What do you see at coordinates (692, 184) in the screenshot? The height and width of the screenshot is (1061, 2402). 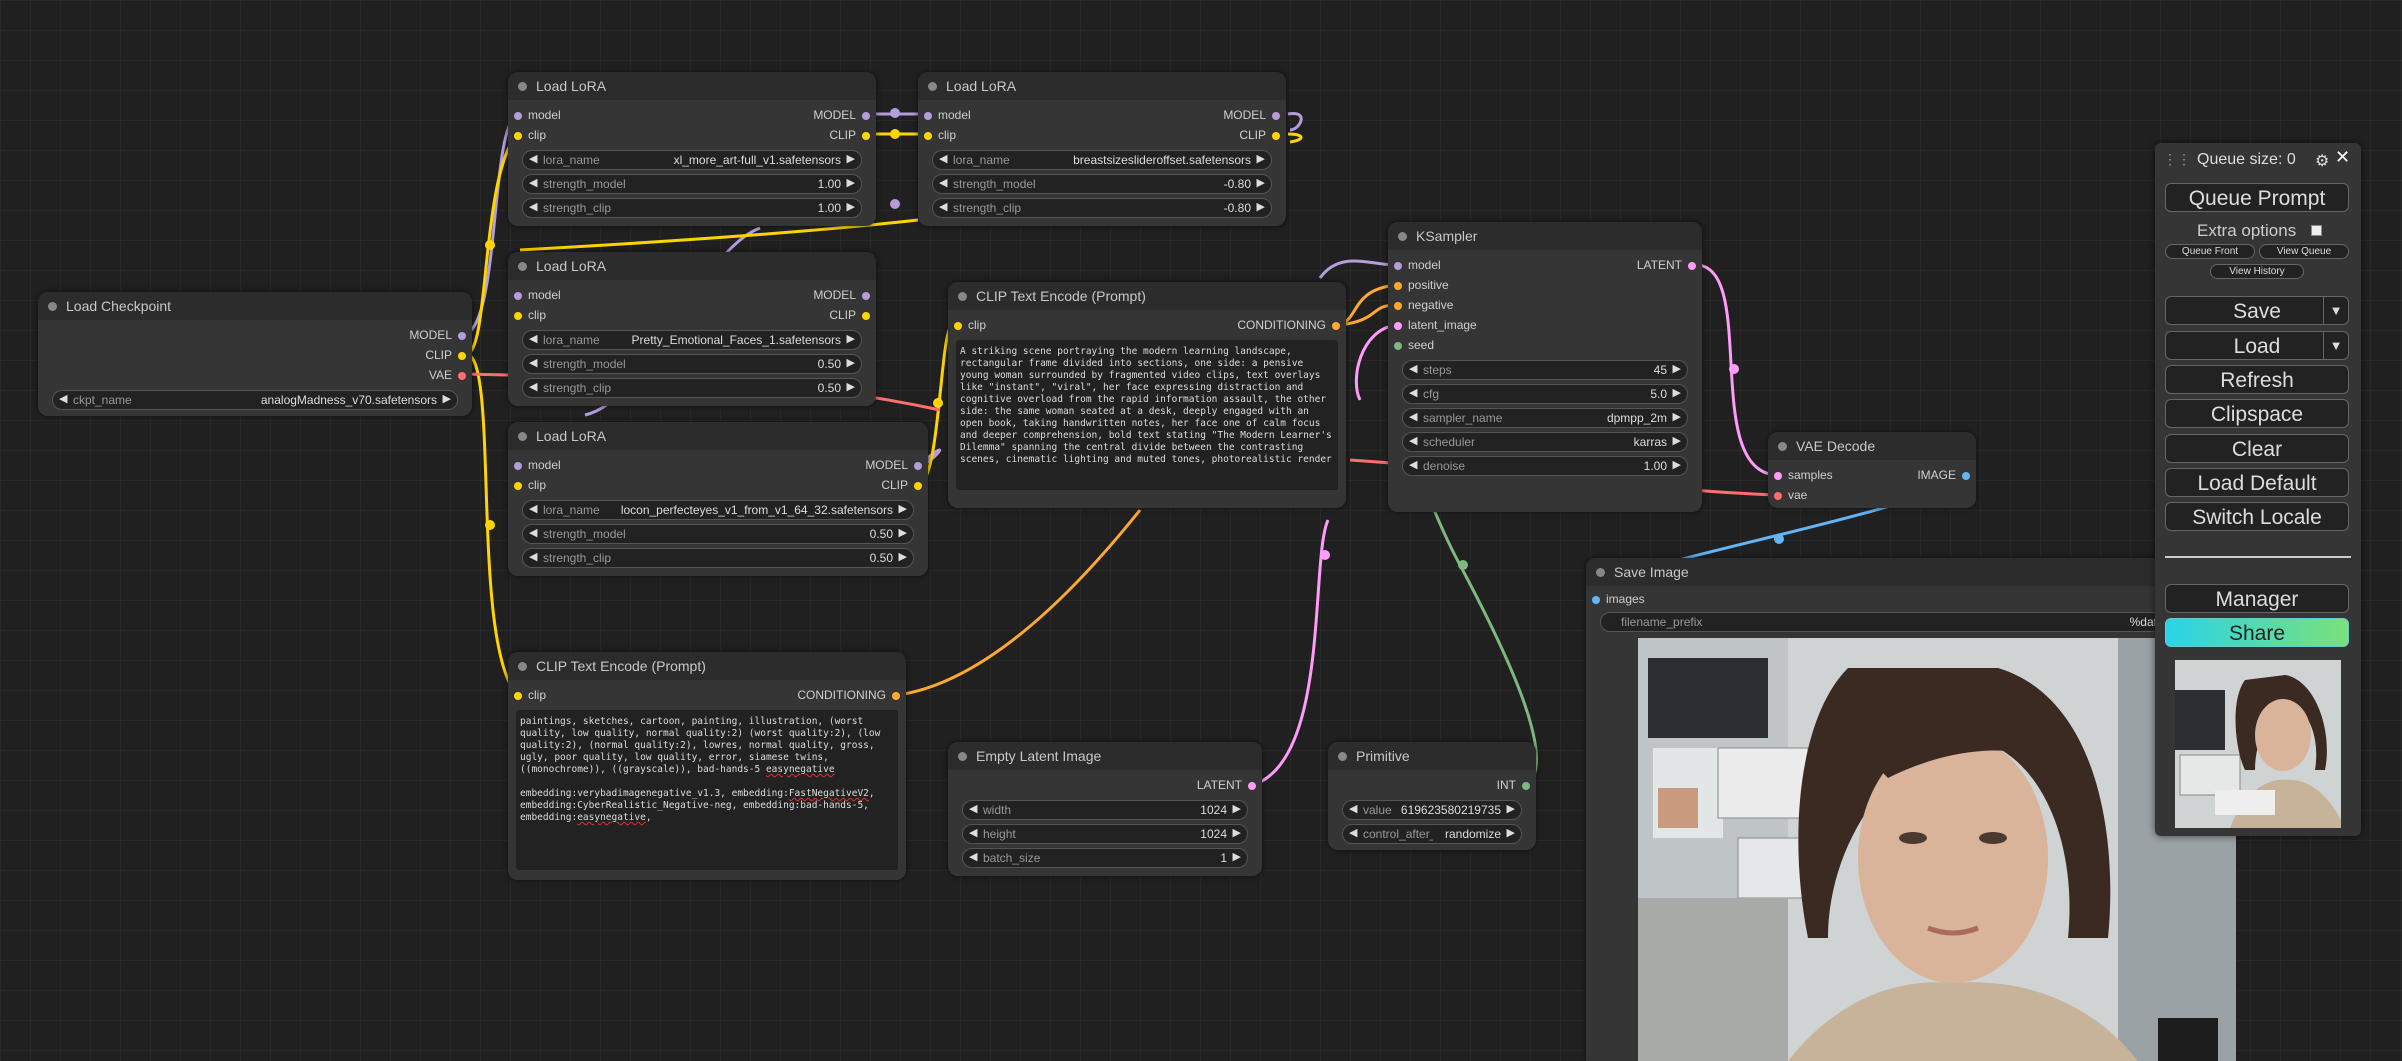 I see `strength-model-widget: ◀ strength_model 1.00 ▶` at bounding box center [692, 184].